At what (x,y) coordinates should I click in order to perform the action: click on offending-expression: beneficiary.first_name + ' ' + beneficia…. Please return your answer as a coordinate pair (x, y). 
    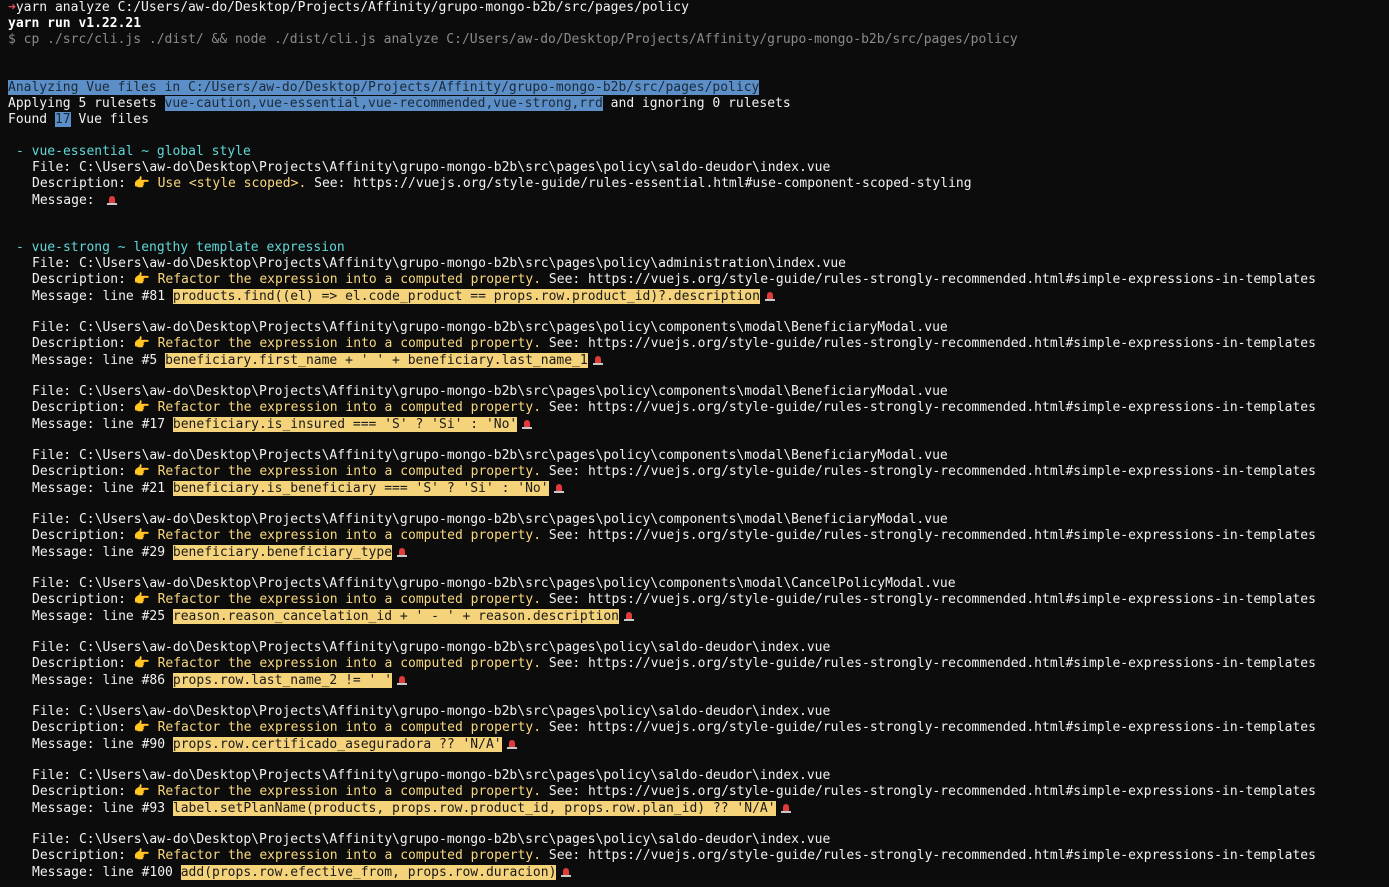
    Looking at the image, I should click on (376, 360).